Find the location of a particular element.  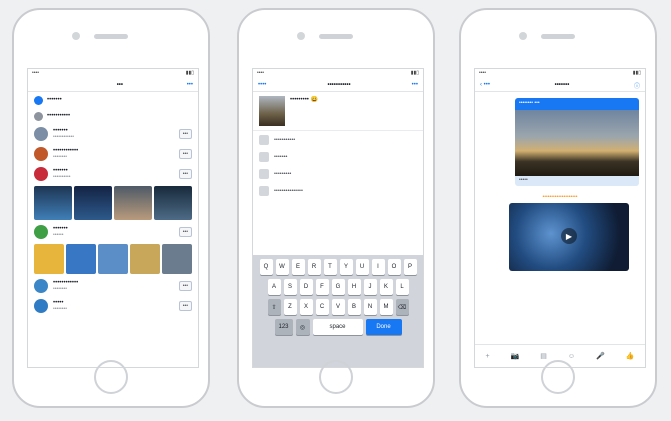

add-icon: + is located at coordinates (487, 356).